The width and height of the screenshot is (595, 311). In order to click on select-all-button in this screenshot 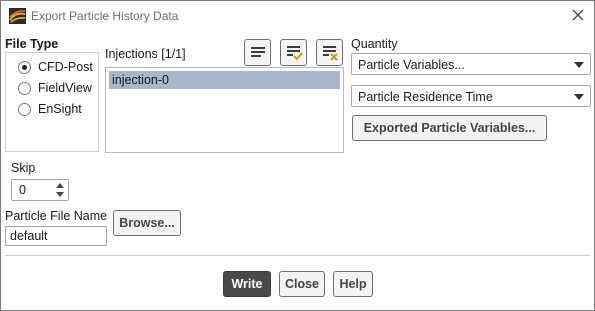, I will do `click(293, 52)`.